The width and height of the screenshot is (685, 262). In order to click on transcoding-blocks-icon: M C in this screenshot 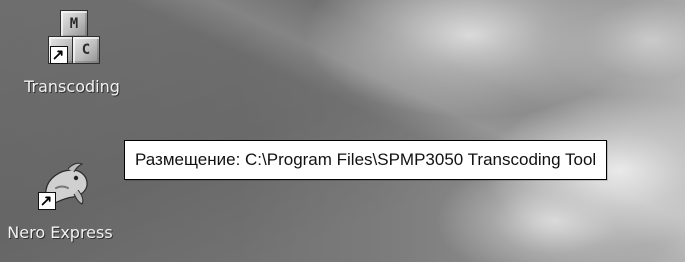, I will do `click(72, 43)`.